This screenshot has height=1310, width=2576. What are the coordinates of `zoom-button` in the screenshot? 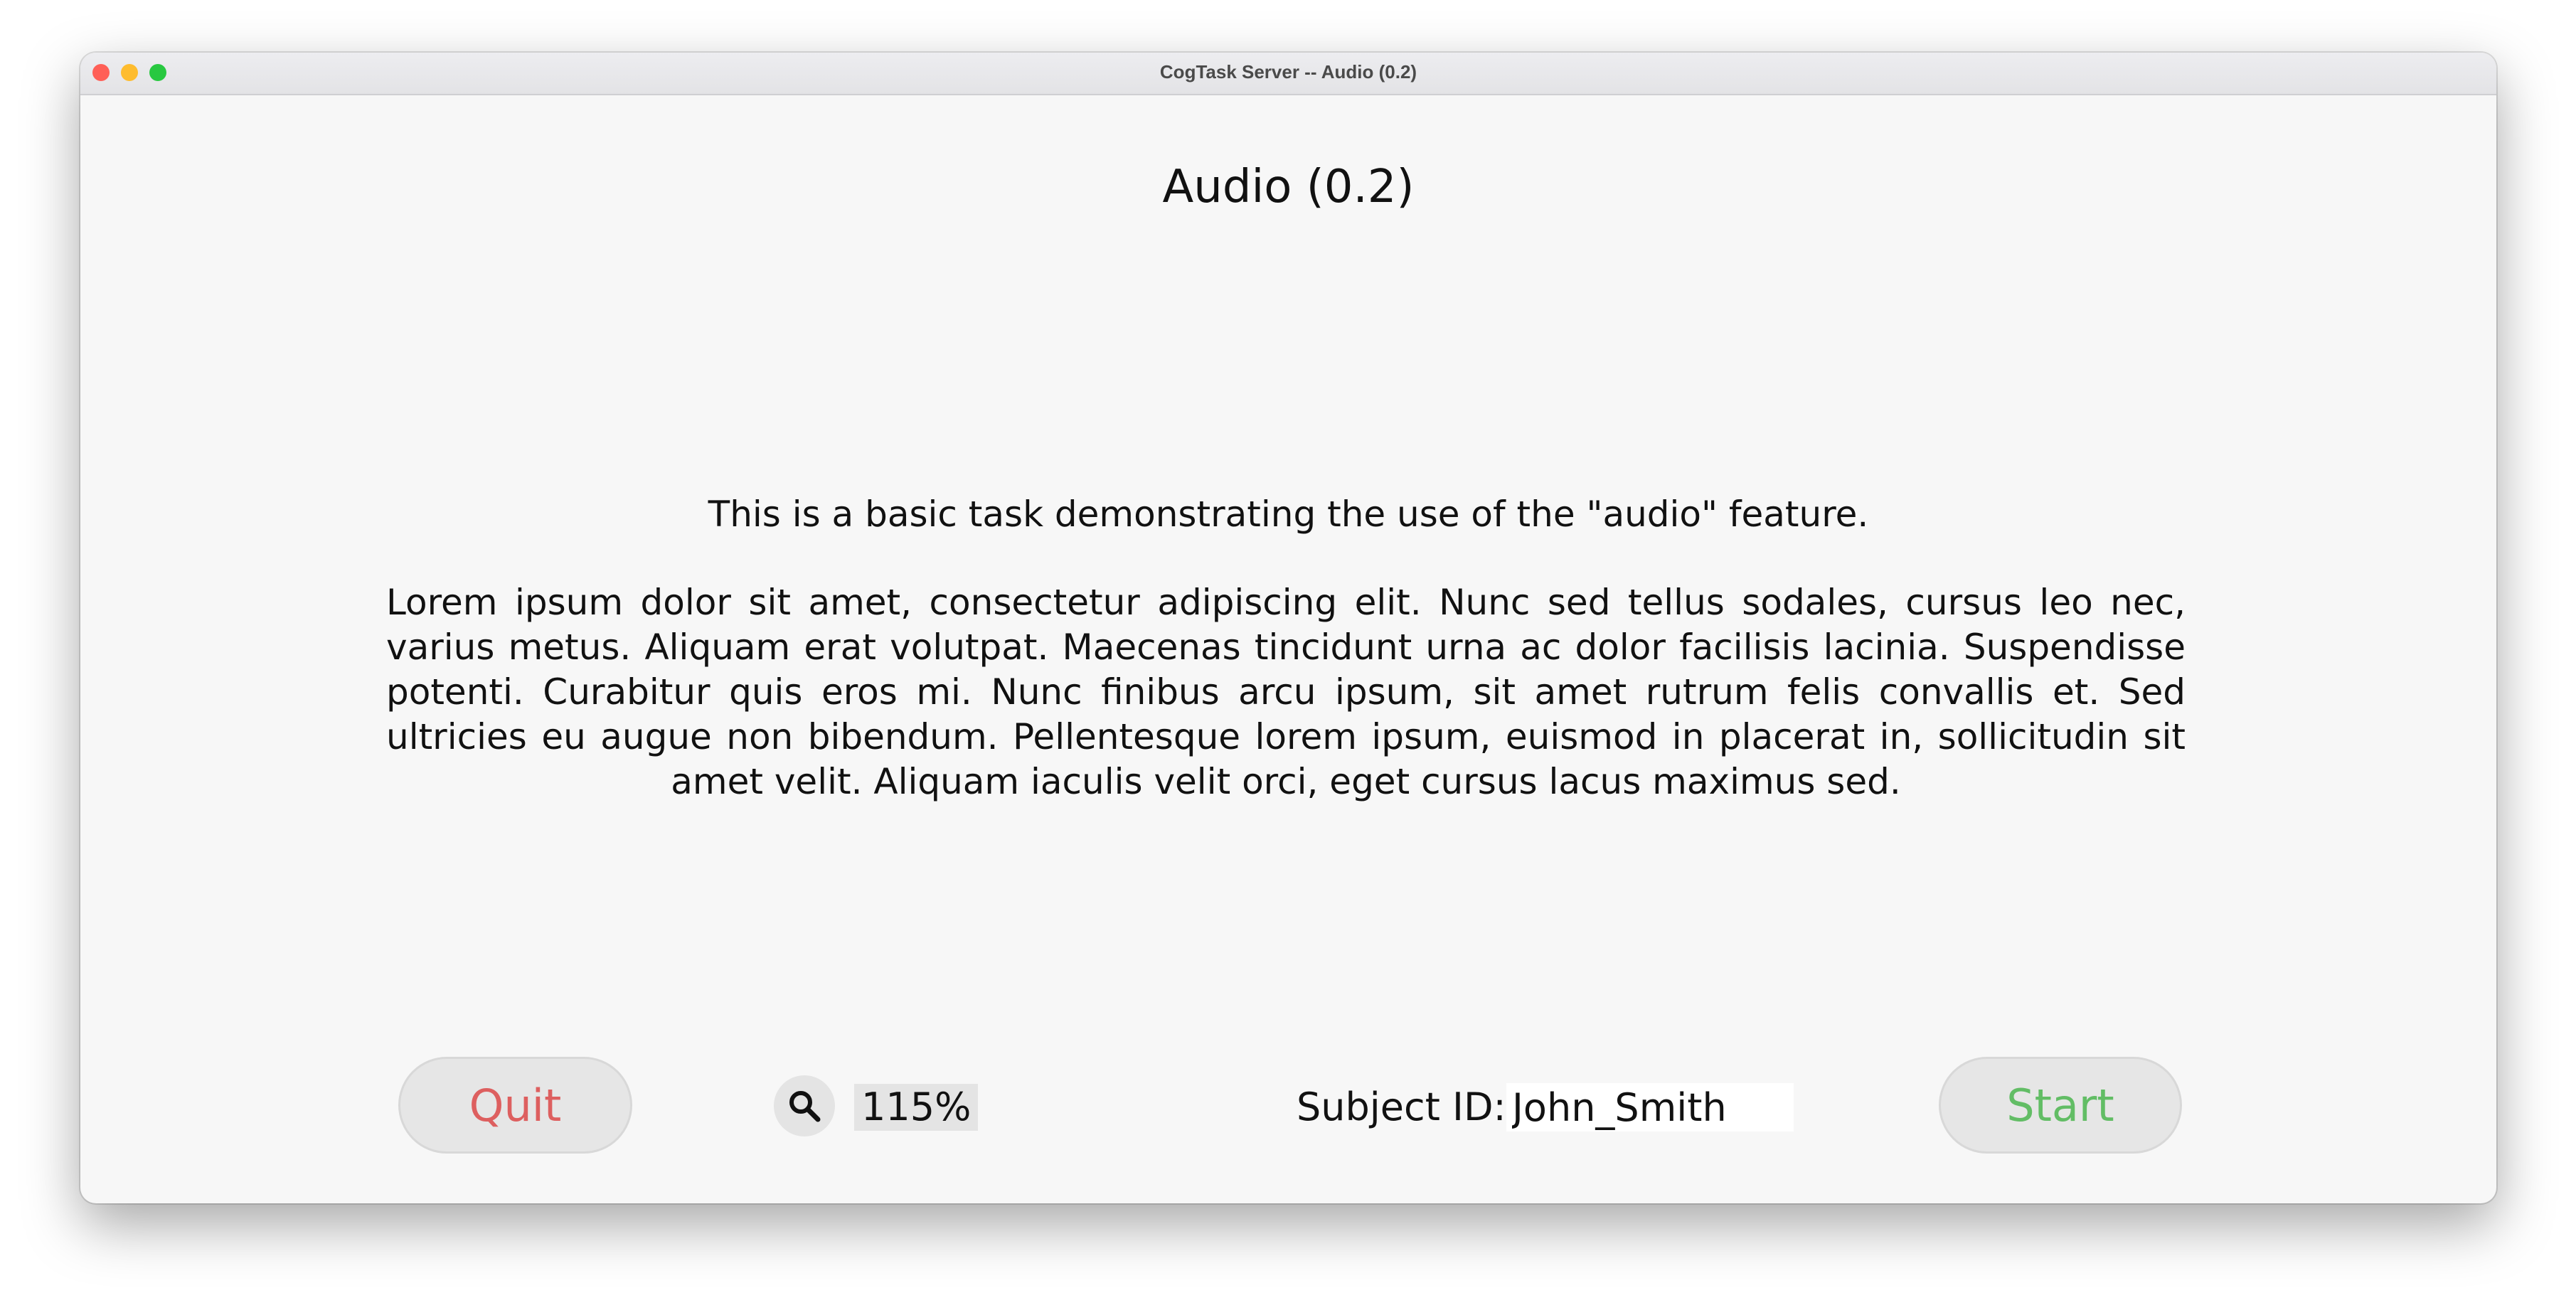 It's located at (804, 1105).